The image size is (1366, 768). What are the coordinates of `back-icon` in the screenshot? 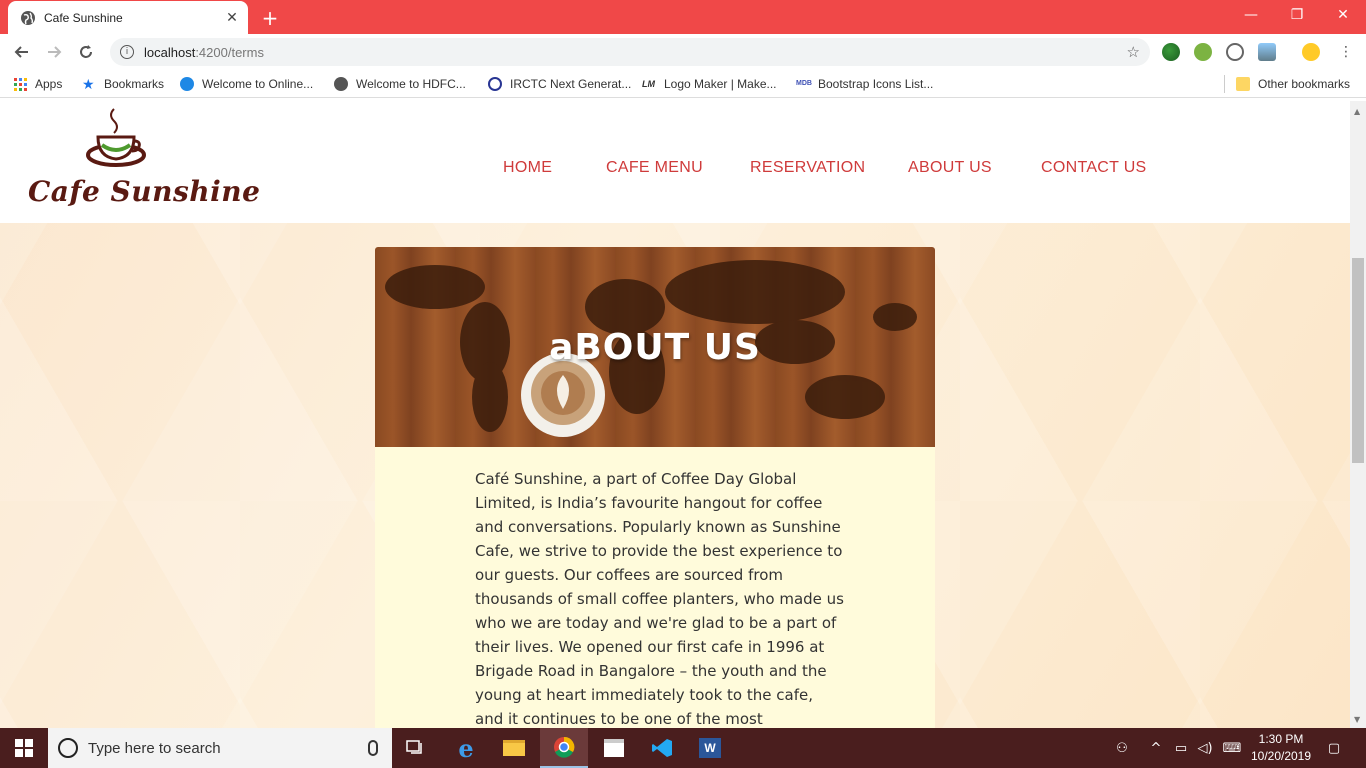 It's located at (22, 52).